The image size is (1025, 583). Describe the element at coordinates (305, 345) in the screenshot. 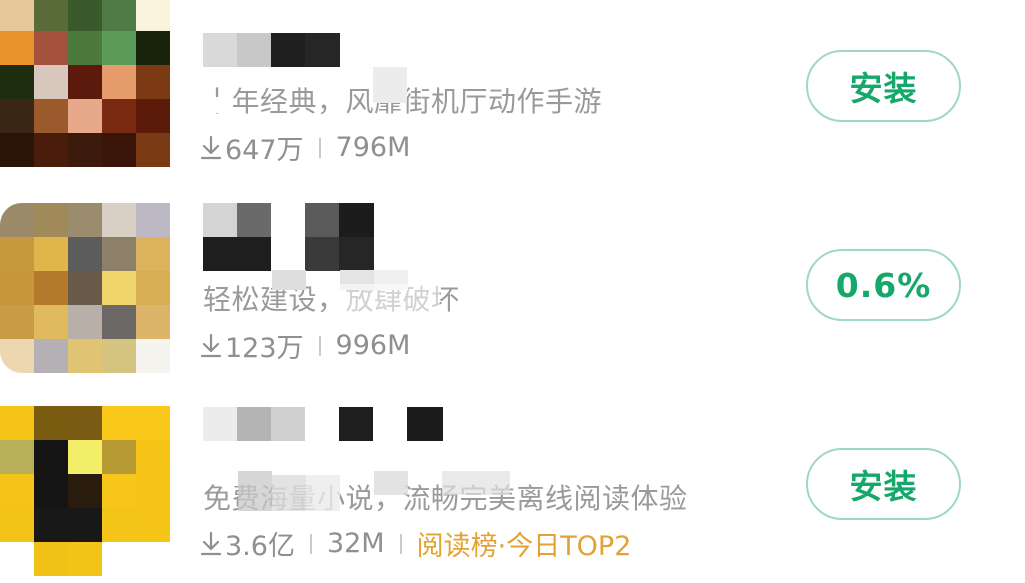

I see `app-meta: 123万 996M` at that location.